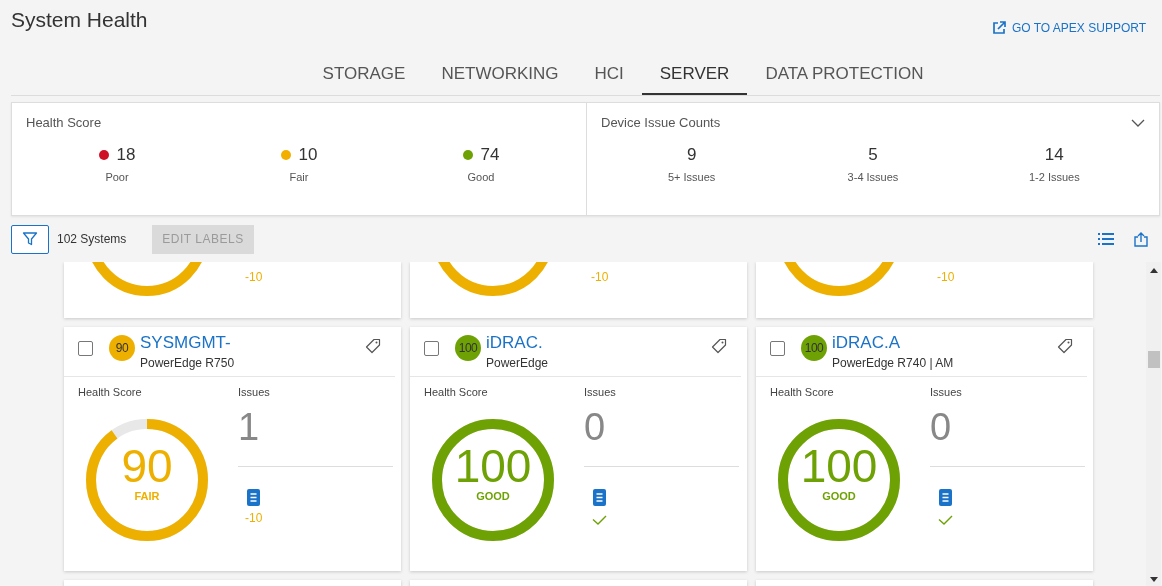  Describe the element at coordinates (1138, 122) in the screenshot. I see `chevron-icon` at that location.